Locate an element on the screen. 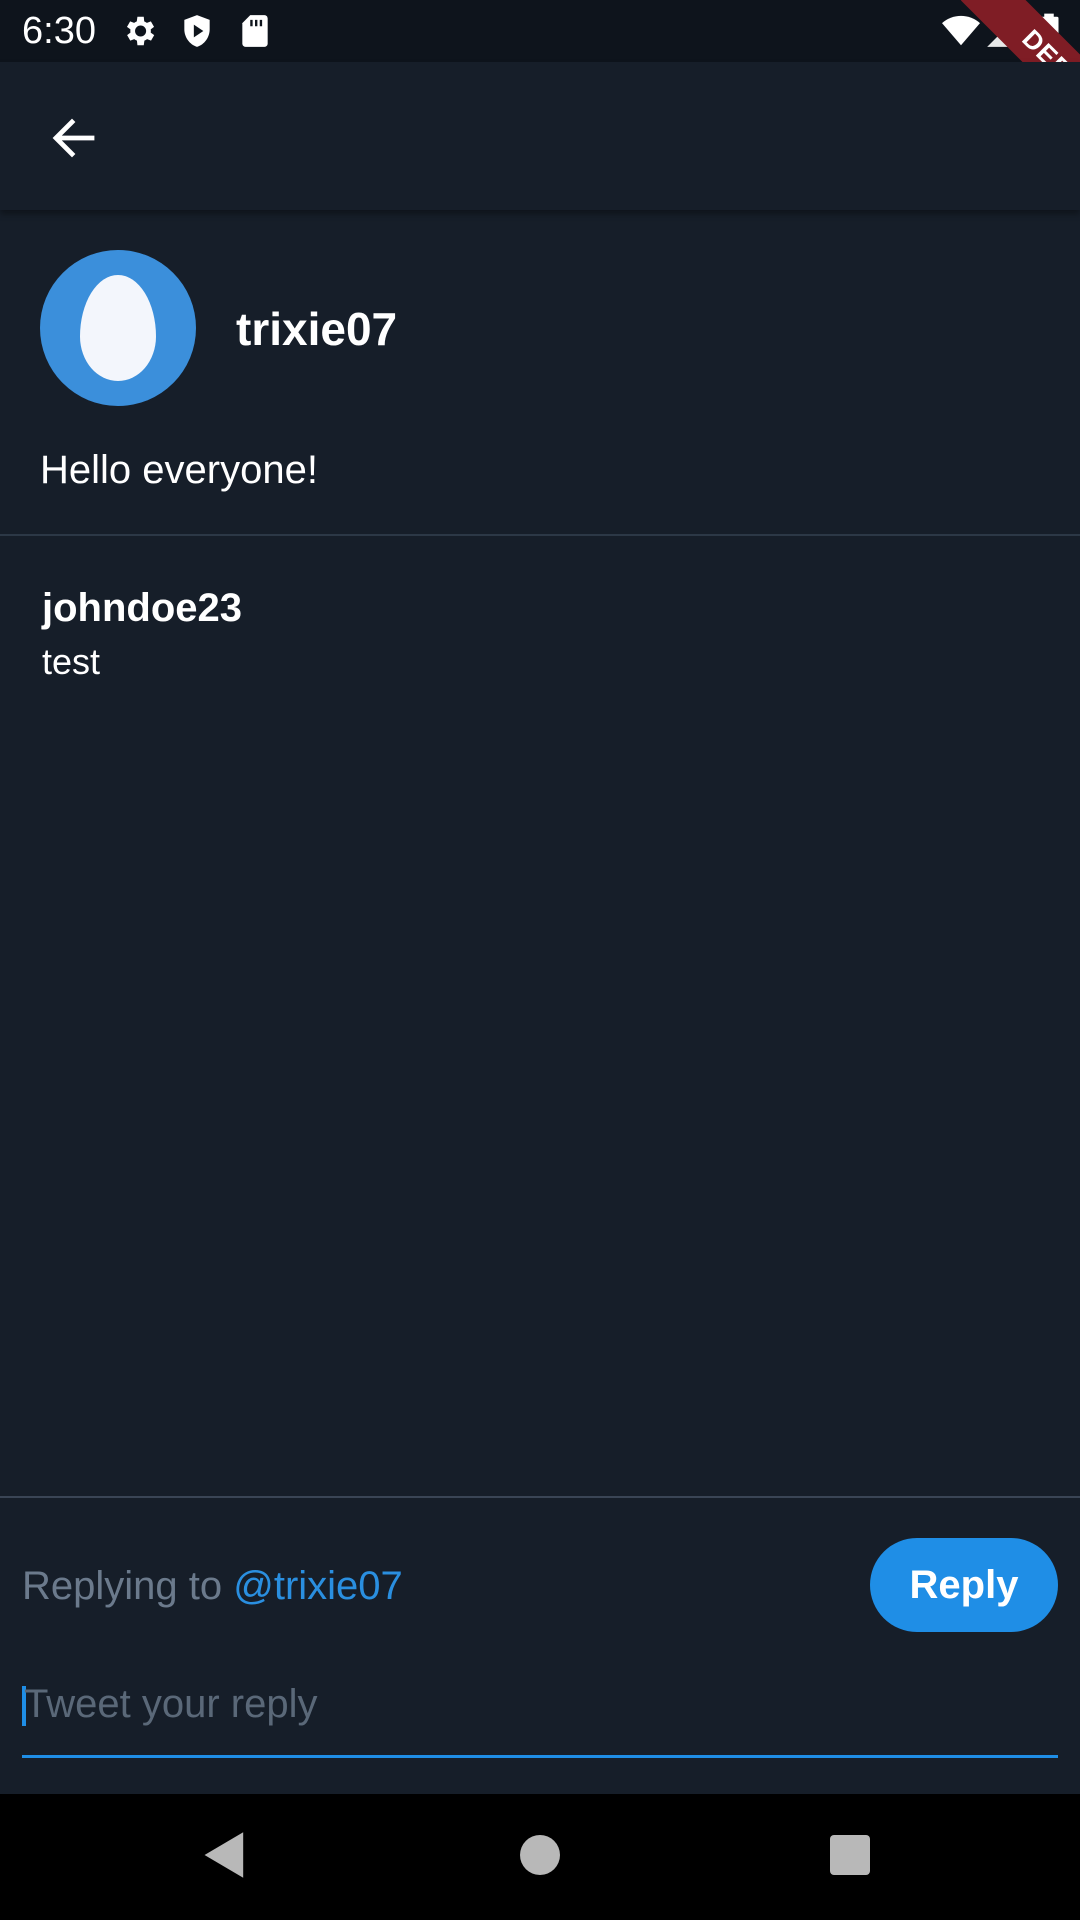 The height and width of the screenshot is (1920, 1080). nav-home-button is located at coordinates (540, 1857).